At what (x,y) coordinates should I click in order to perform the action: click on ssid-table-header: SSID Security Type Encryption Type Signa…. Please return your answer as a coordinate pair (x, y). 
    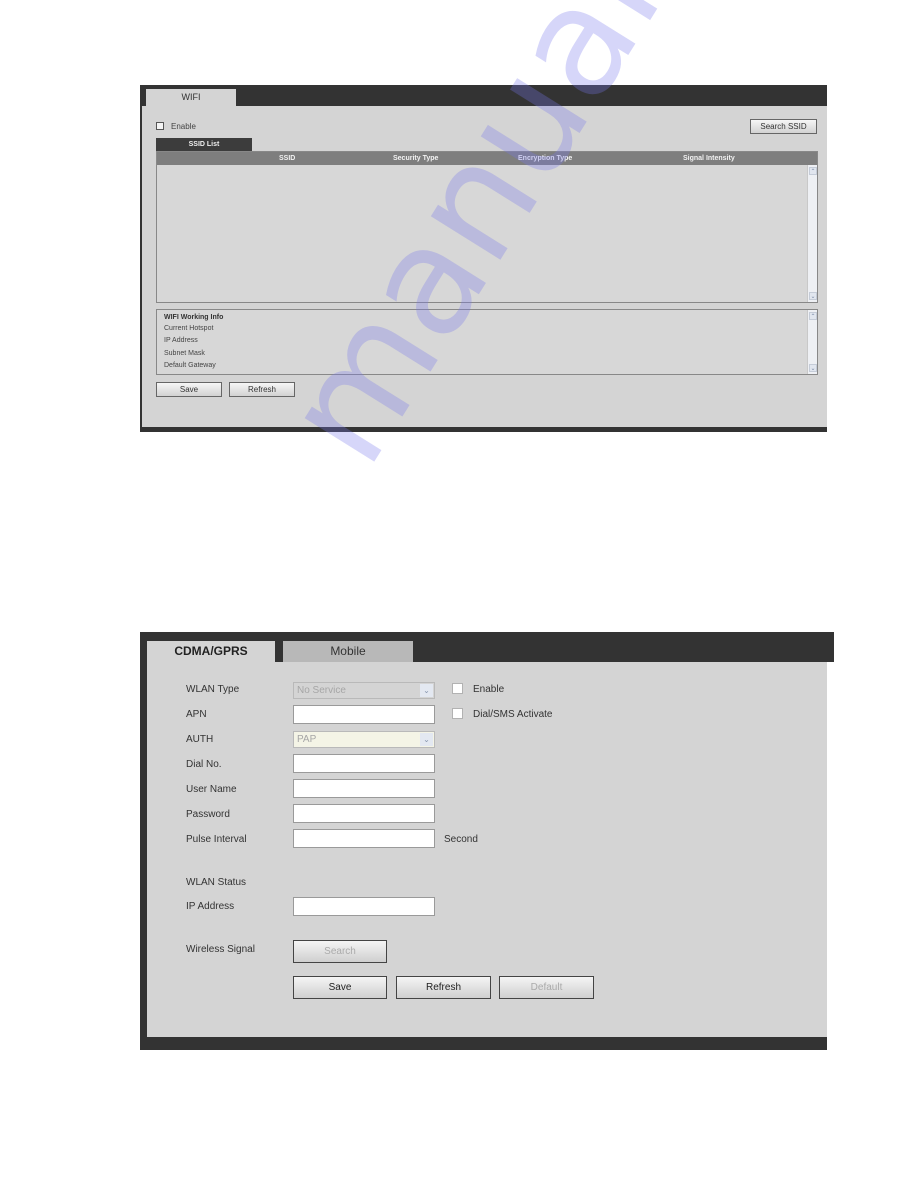
    Looking at the image, I should click on (487, 158).